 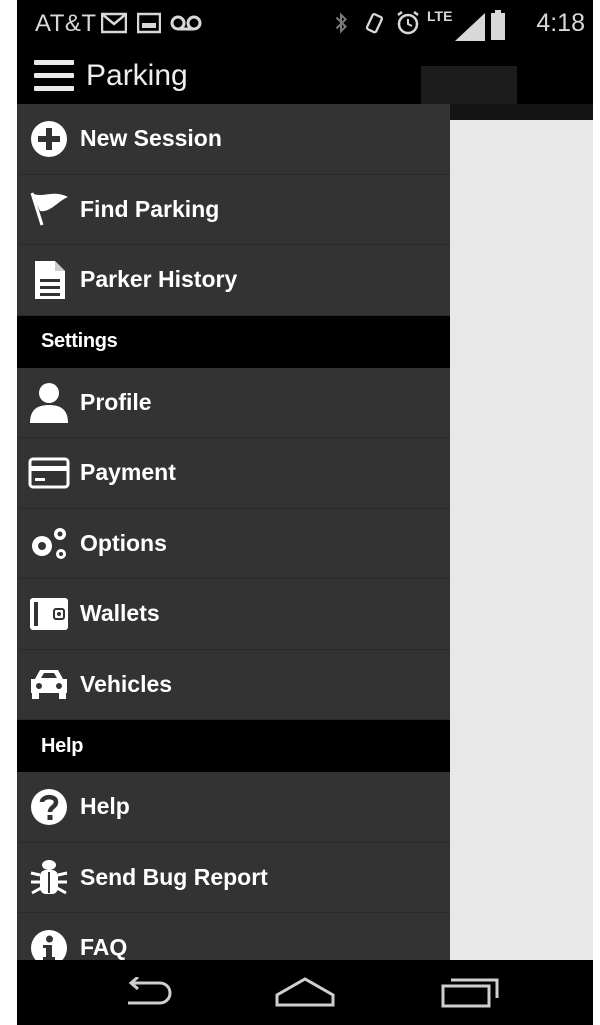 What do you see at coordinates (123, 542) in the screenshot?
I see `drawer-item-label: Options` at bounding box center [123, 542].